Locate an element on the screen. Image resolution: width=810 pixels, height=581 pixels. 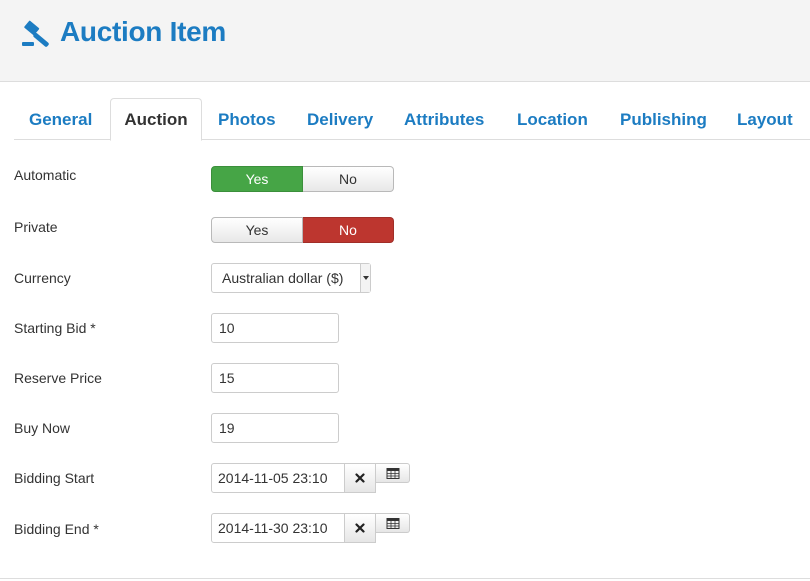
bidding-start-label: Bidding Start is located at coordinates (54, 478).